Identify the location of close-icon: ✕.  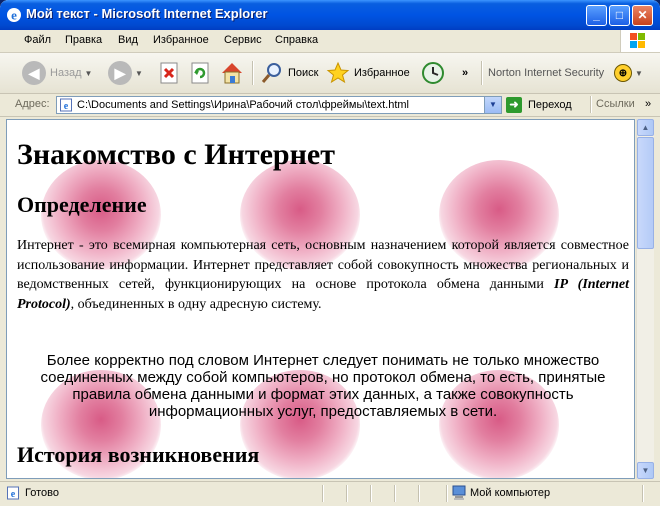
(642, 15).